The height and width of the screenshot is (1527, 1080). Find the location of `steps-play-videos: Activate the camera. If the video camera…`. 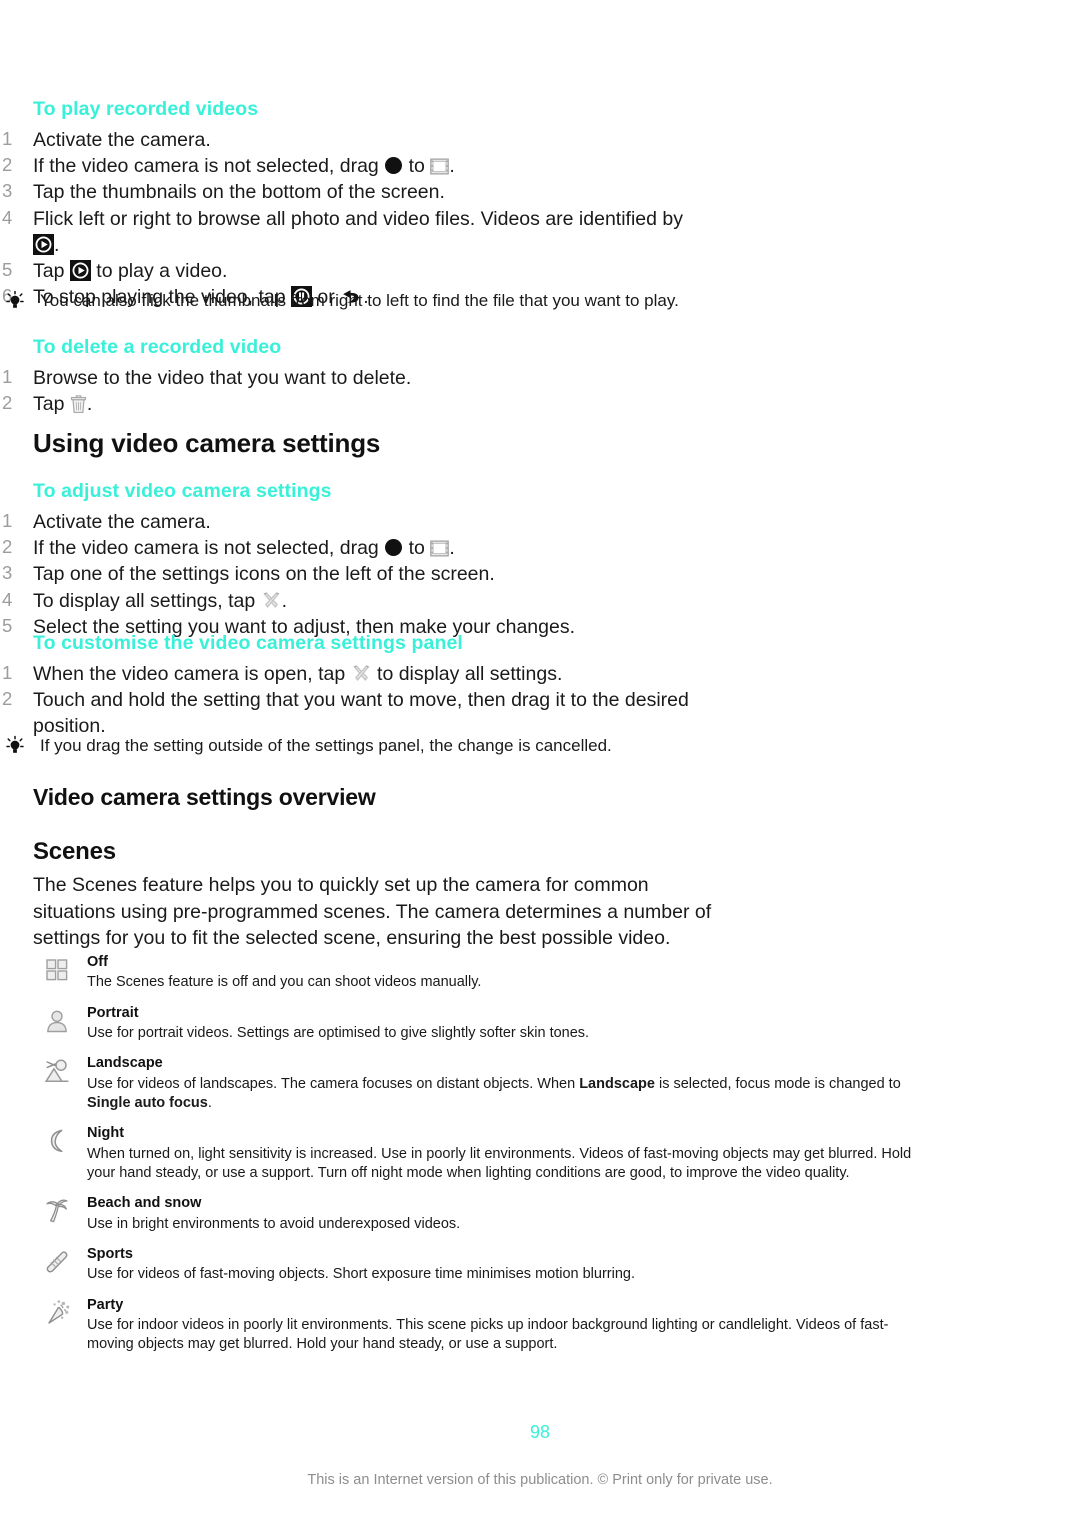

steps-play-videos: Activate the camera. If the video camera… is located at coordinates (540, 219).